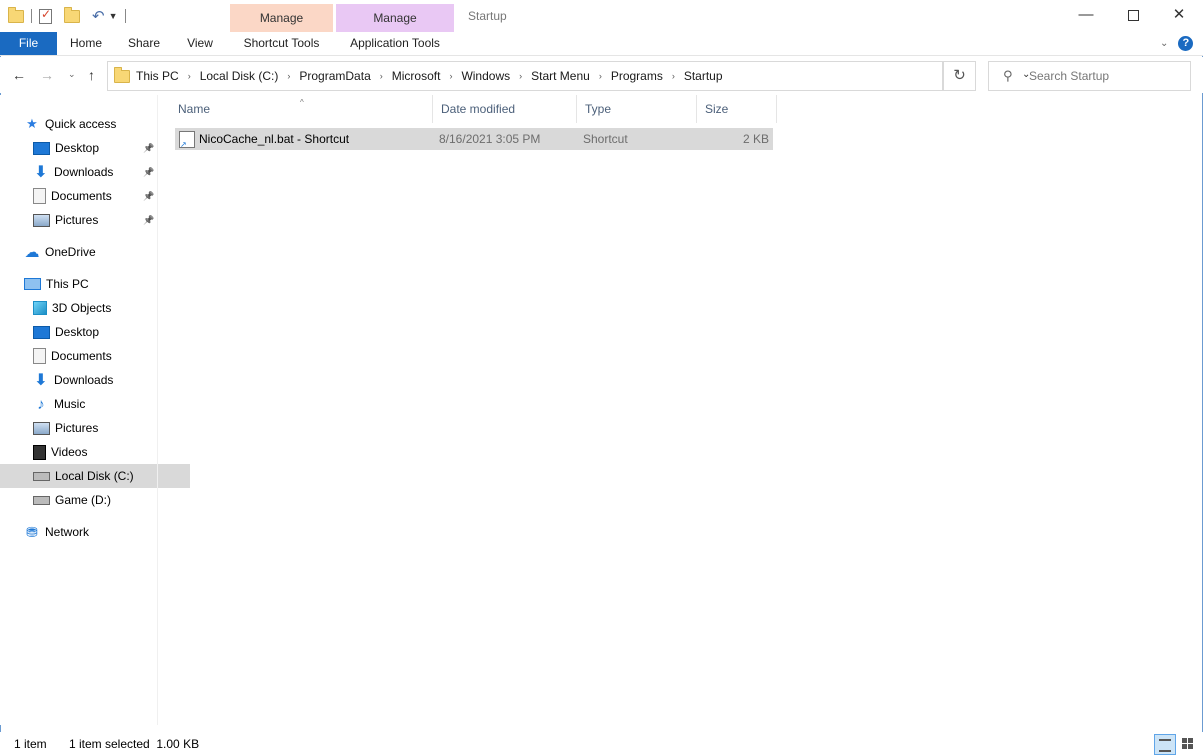  Describe the element at coordinates (395, 43) in the screenshot. I see `tab-application-tools: Application Tools` at that location.